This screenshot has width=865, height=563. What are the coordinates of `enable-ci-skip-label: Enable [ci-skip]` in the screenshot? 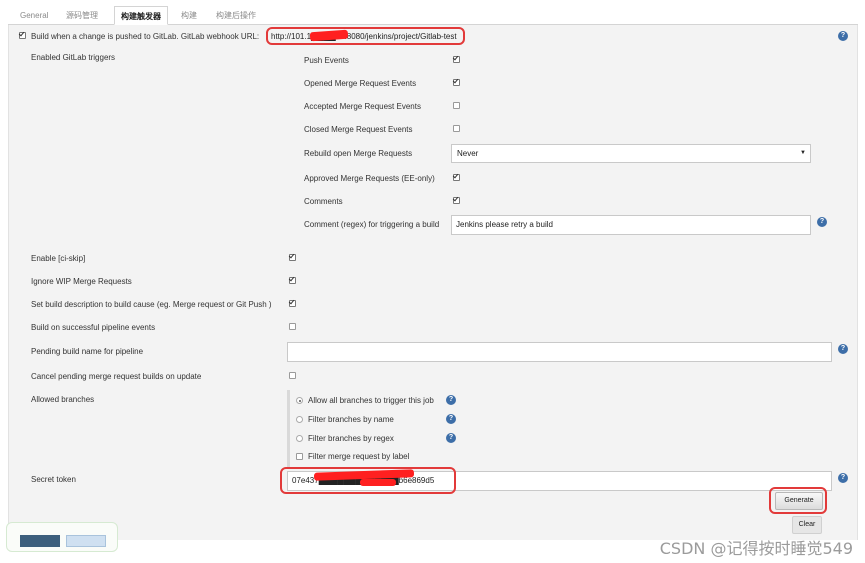 It's located at (58, 258).